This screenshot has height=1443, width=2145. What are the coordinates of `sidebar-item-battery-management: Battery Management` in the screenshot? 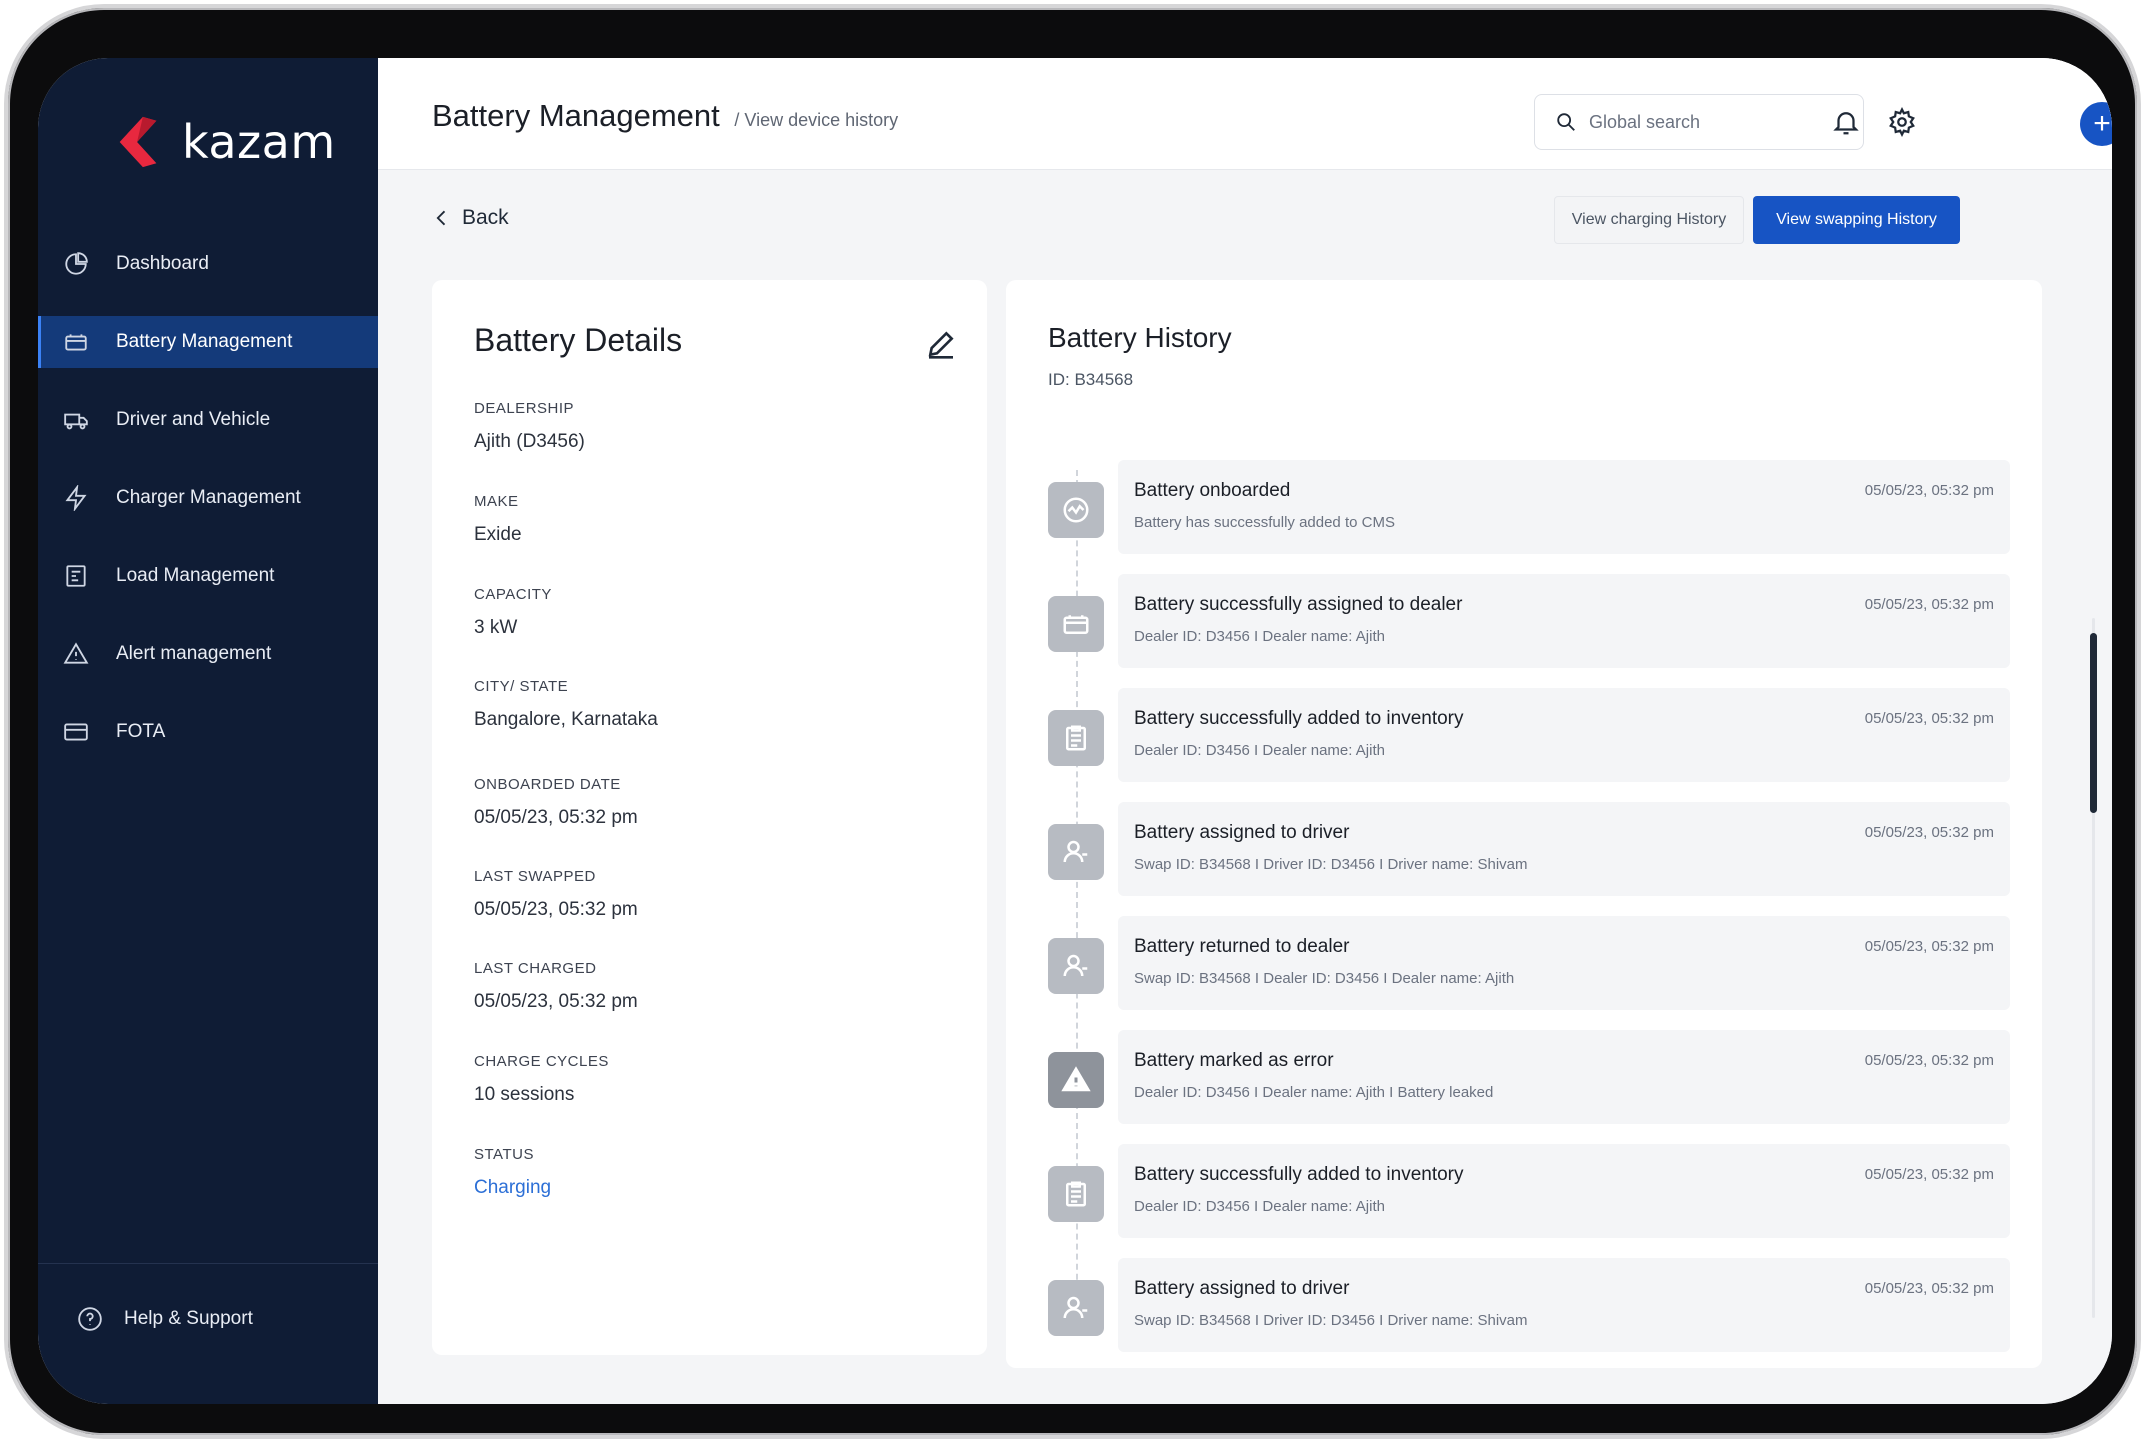 It's located at (208, 342).